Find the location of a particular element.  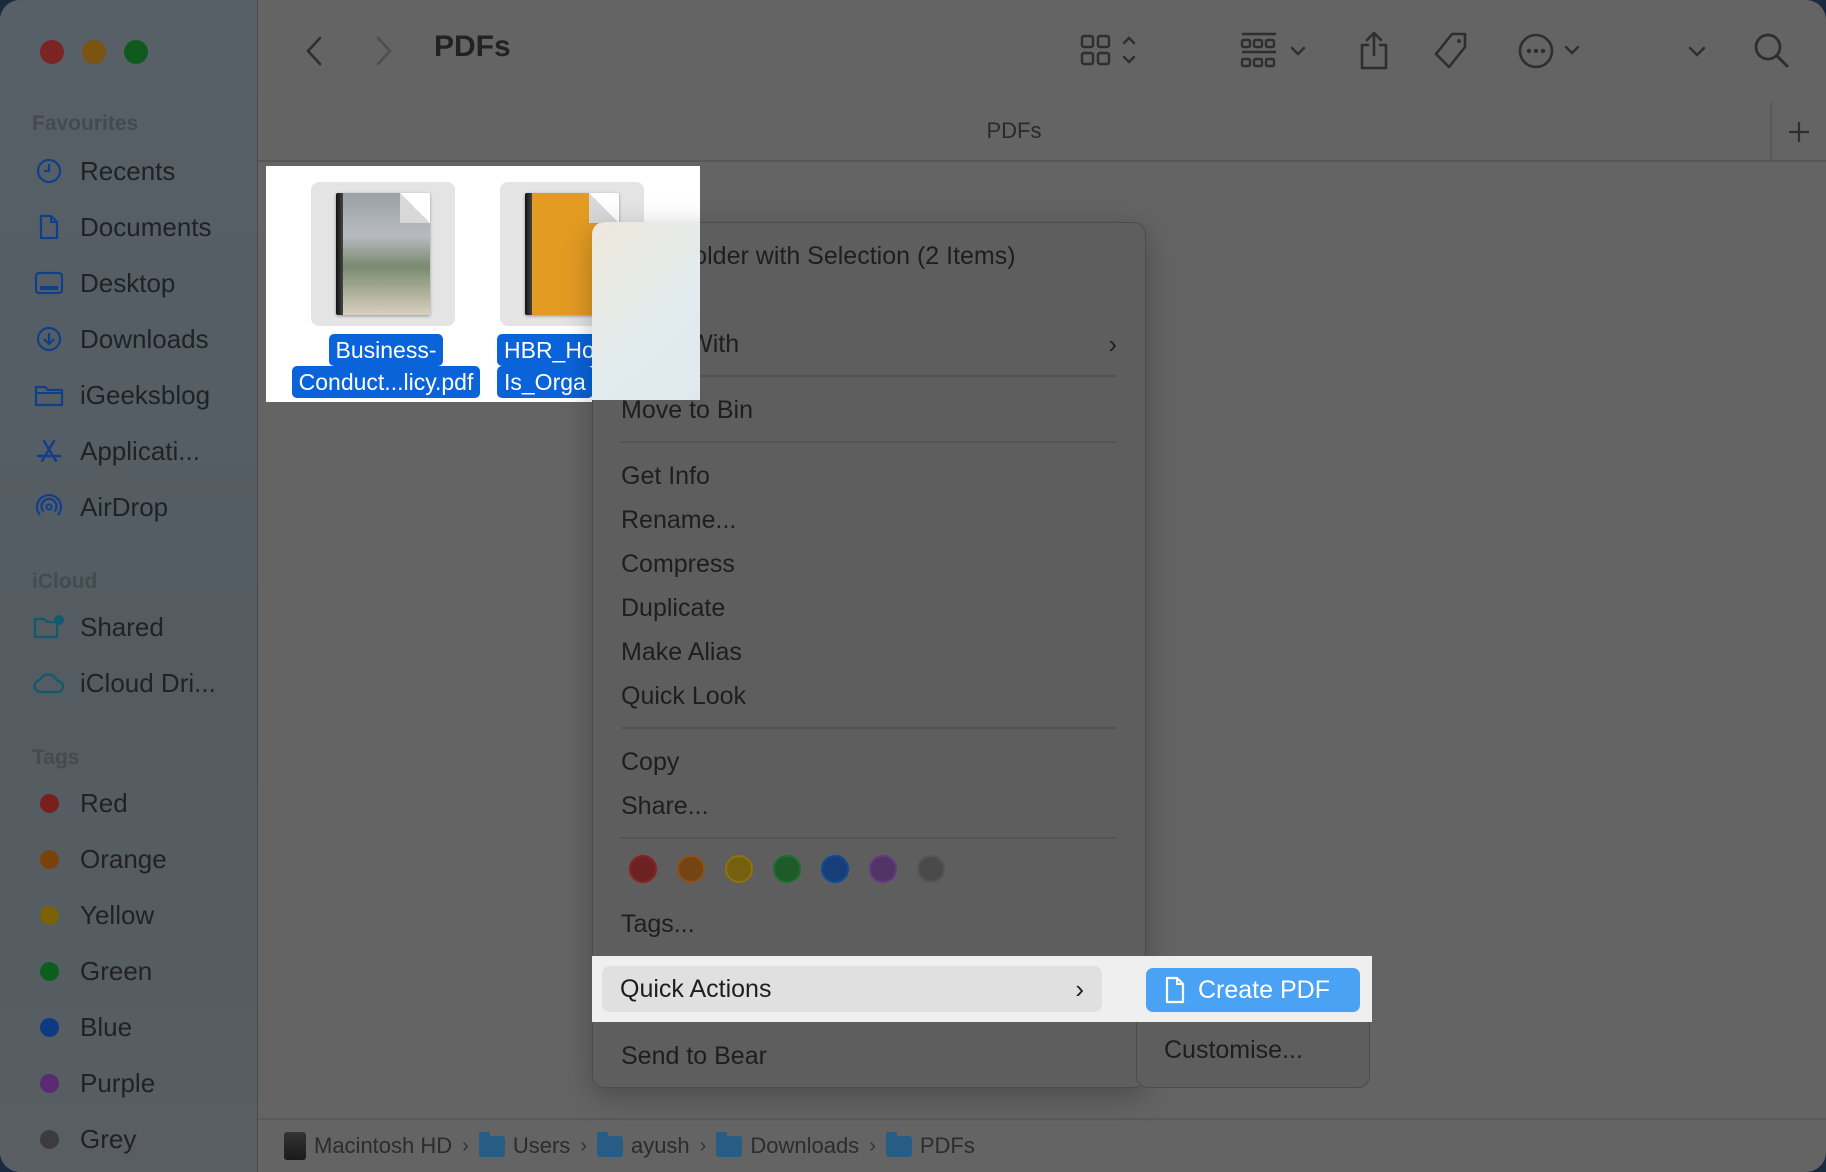

icloud-header: iCloud is located at coordinates (65, 581).